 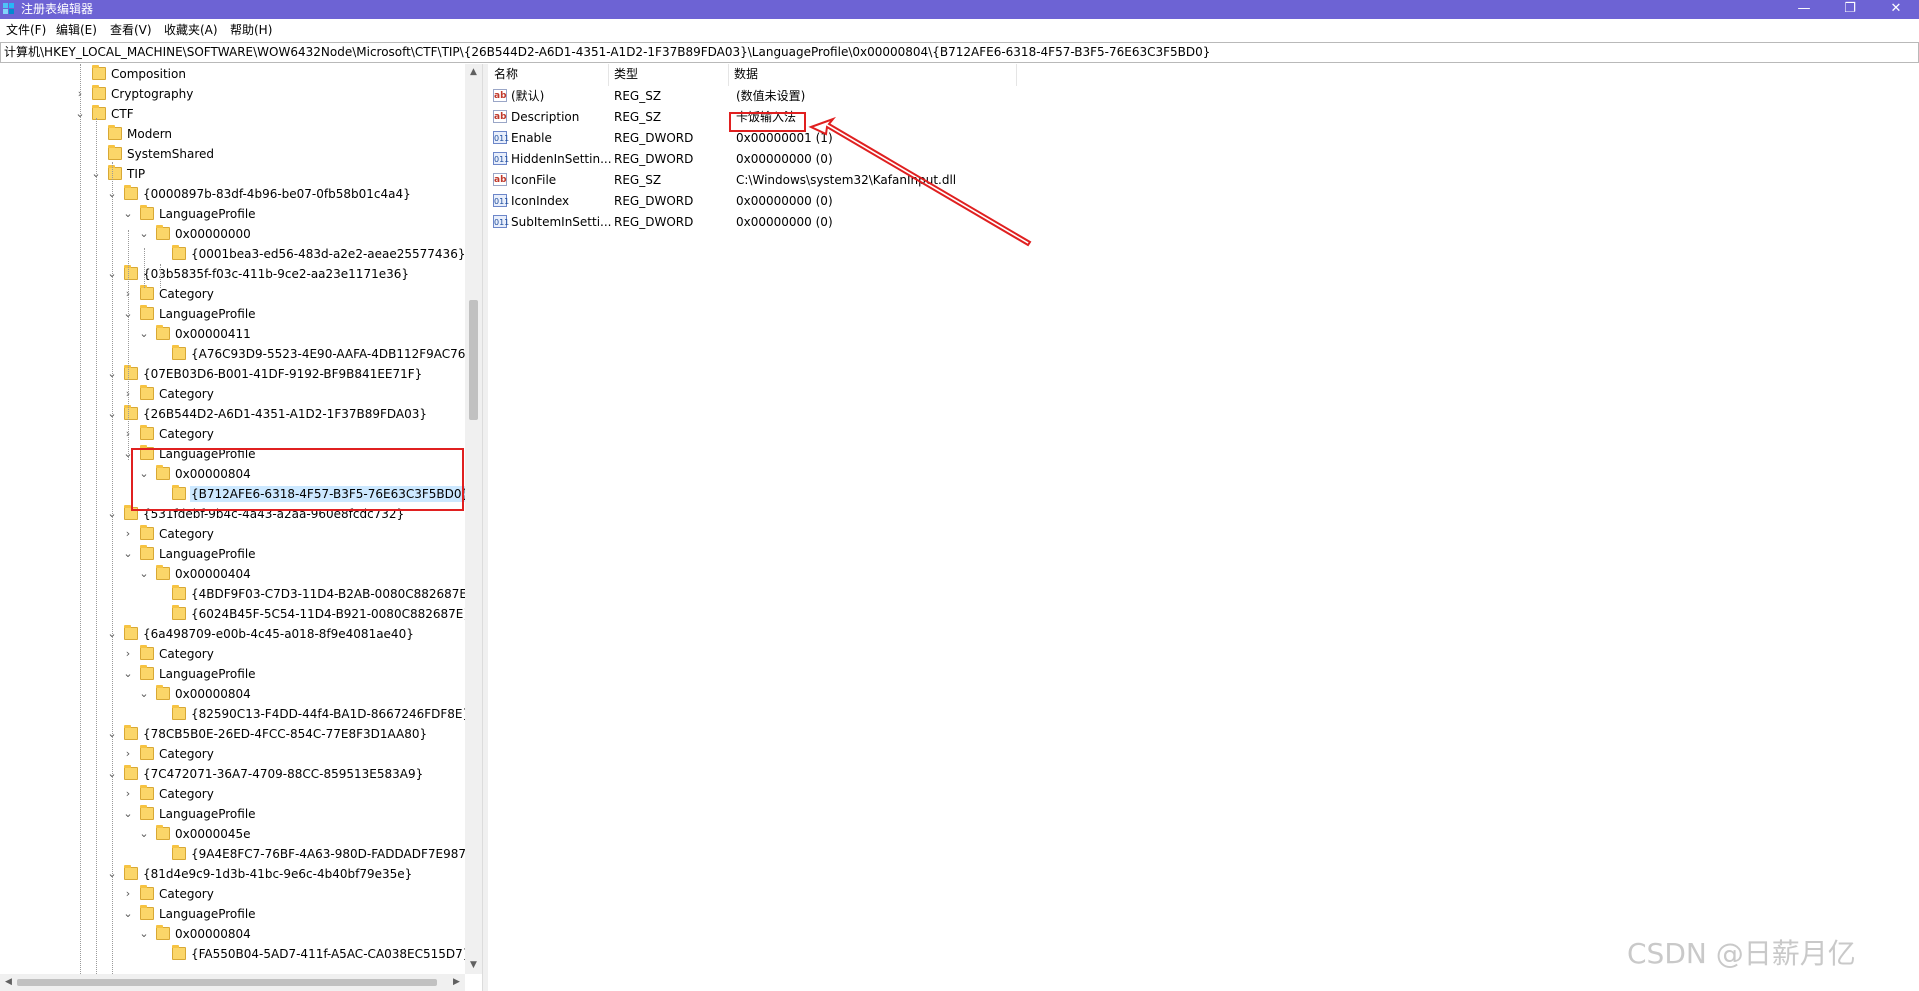 I want to click on annotation-arrow, so click(x=920, y=181).